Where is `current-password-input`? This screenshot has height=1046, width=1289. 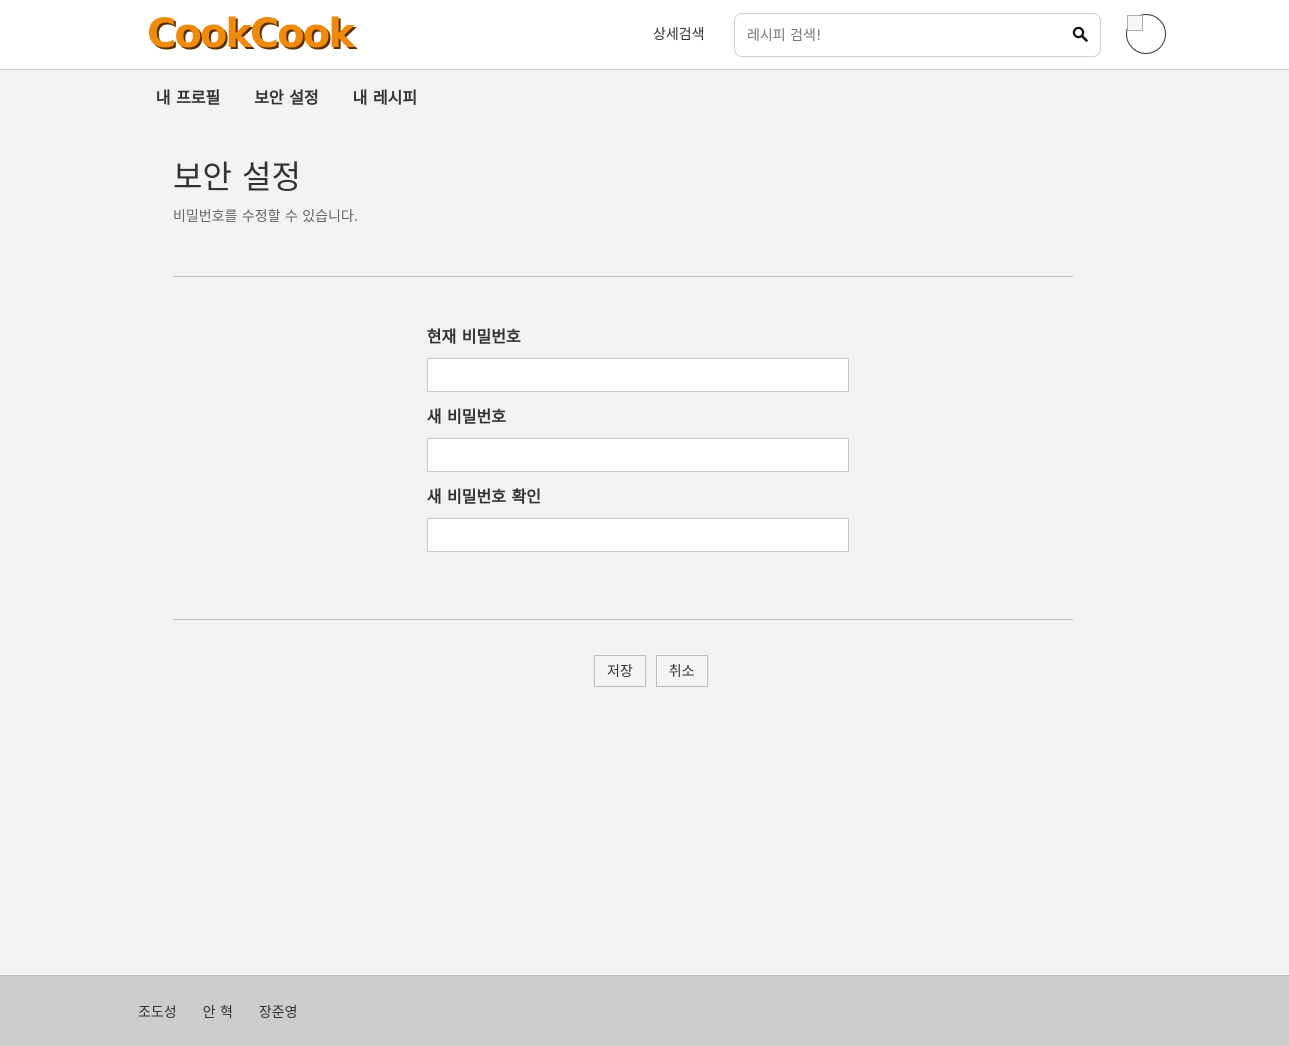 current-password-input is located at coordinates (638, 375).